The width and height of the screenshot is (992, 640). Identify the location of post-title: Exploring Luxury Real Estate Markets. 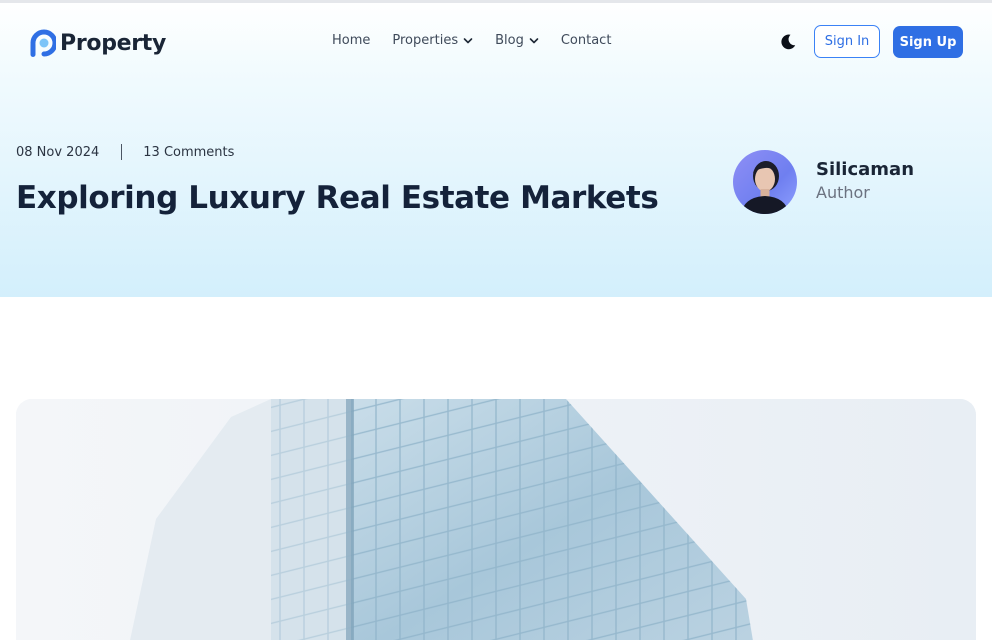
(337, 198).